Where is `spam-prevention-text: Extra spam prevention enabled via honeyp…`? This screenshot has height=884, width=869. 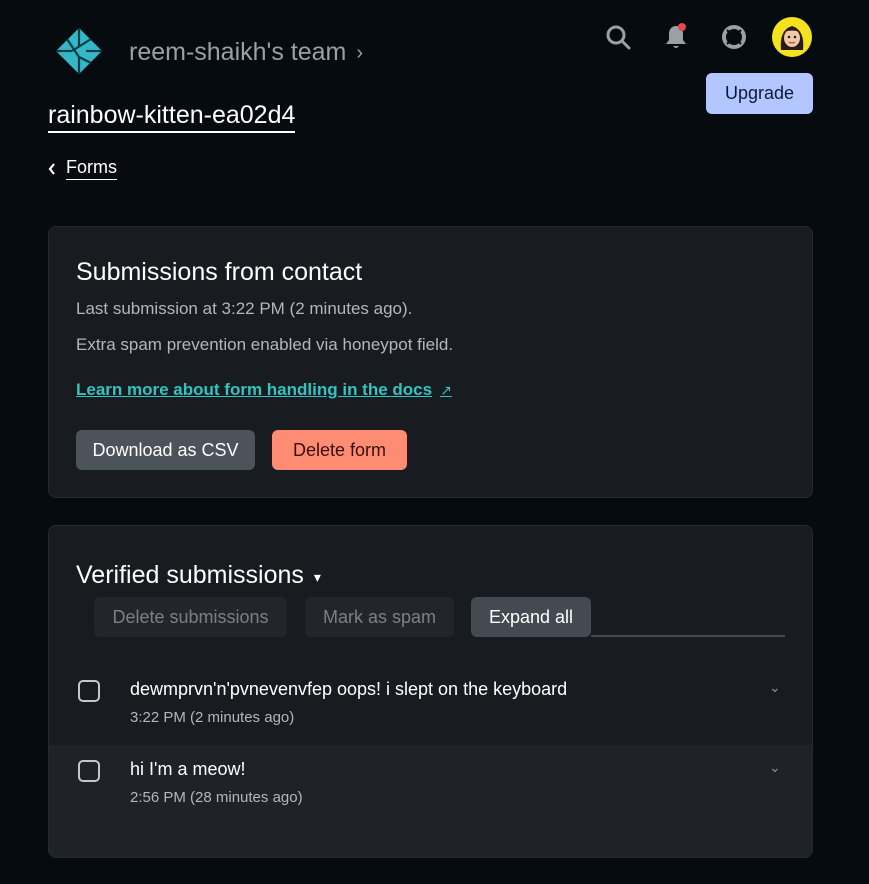
spam-prevention-text: Extra spam prevention enabled via honeyp… is located at coordinates (265, 344).